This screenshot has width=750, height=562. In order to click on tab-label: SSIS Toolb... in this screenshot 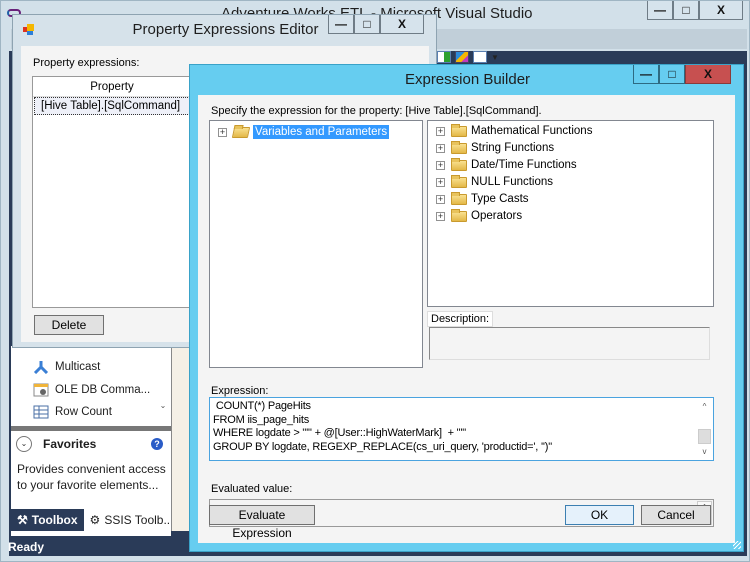, I will do `click(139, 520)`.